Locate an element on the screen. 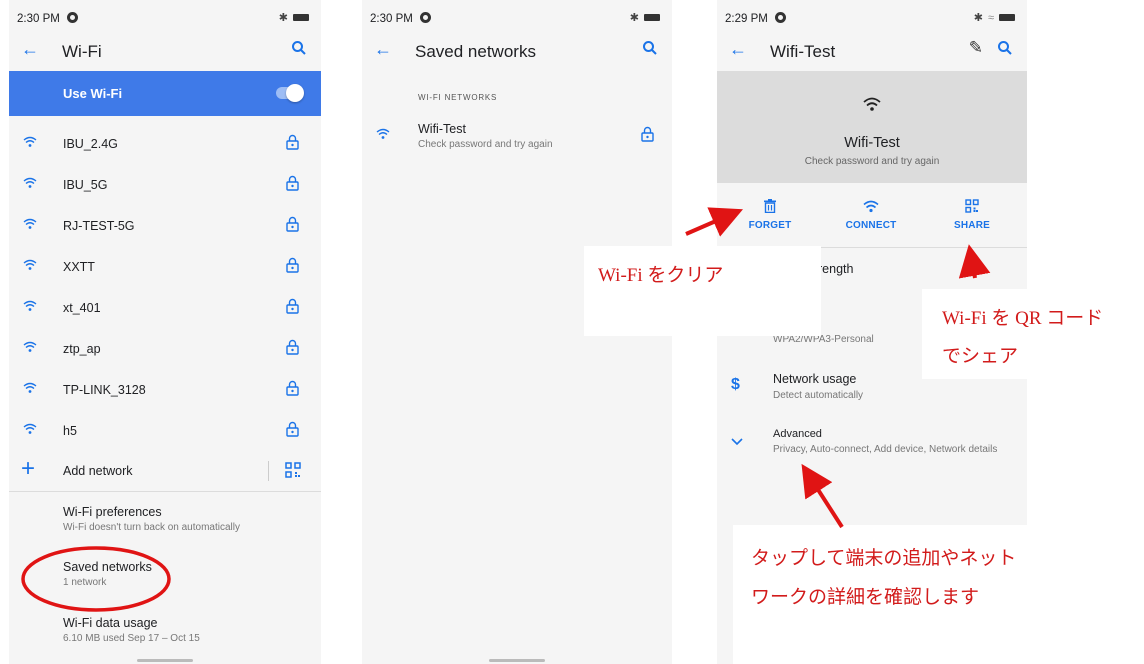 This screenshot has width=1144, height=664. arrow-to-forget is located at coordinates (714, 222).